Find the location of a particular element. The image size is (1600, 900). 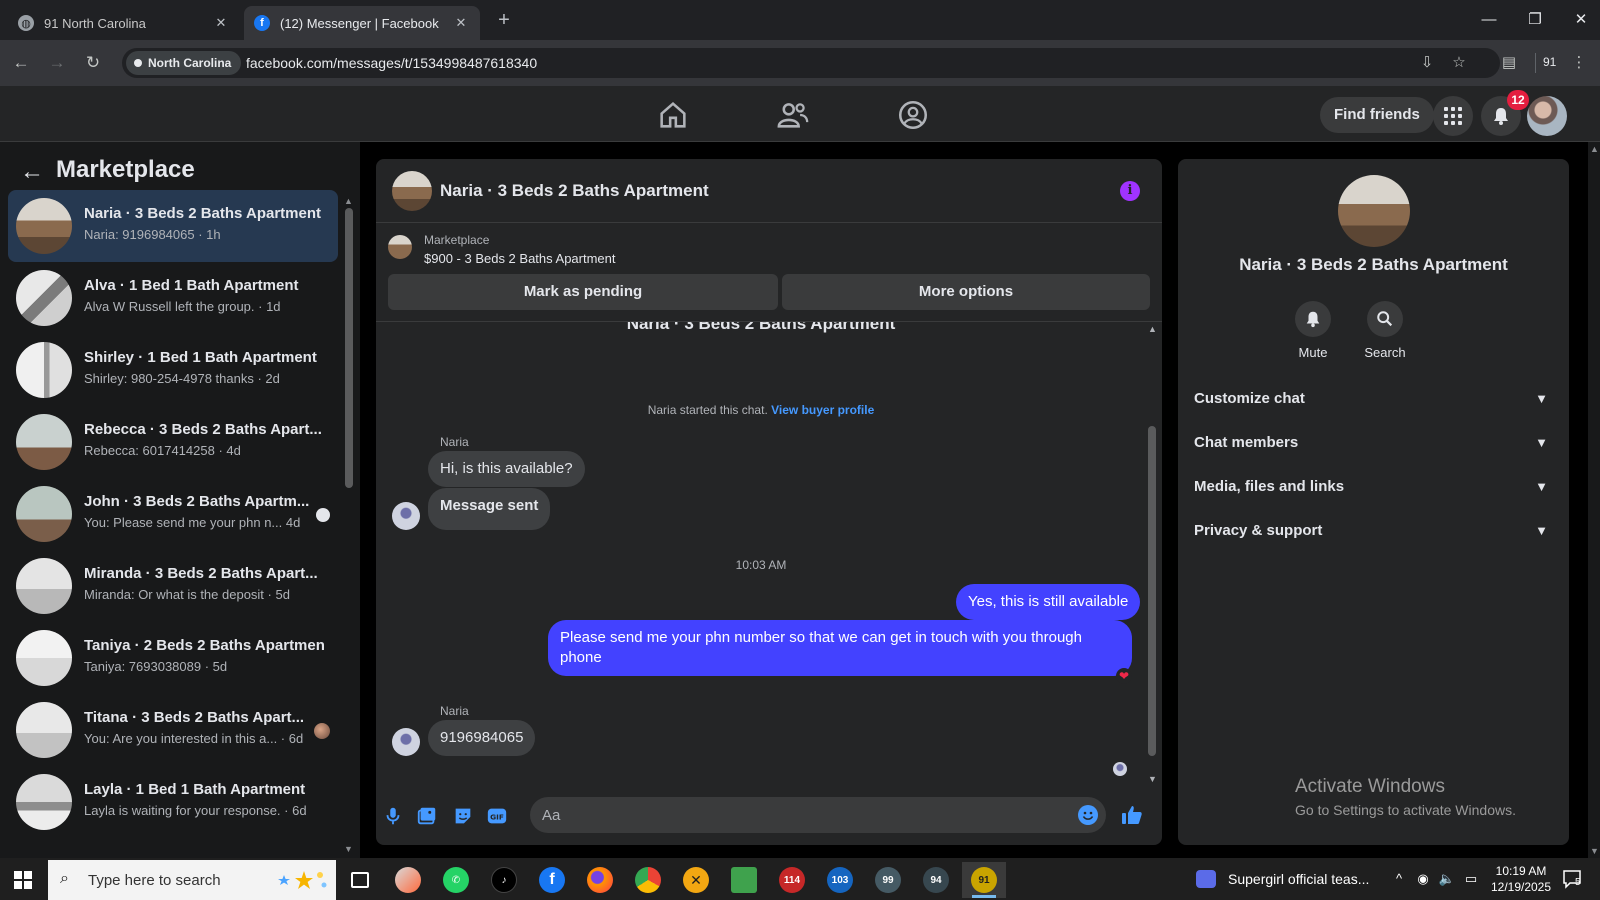

sidebar-scrollbar: ▲ ▼ is located at coordinates (348, 525).